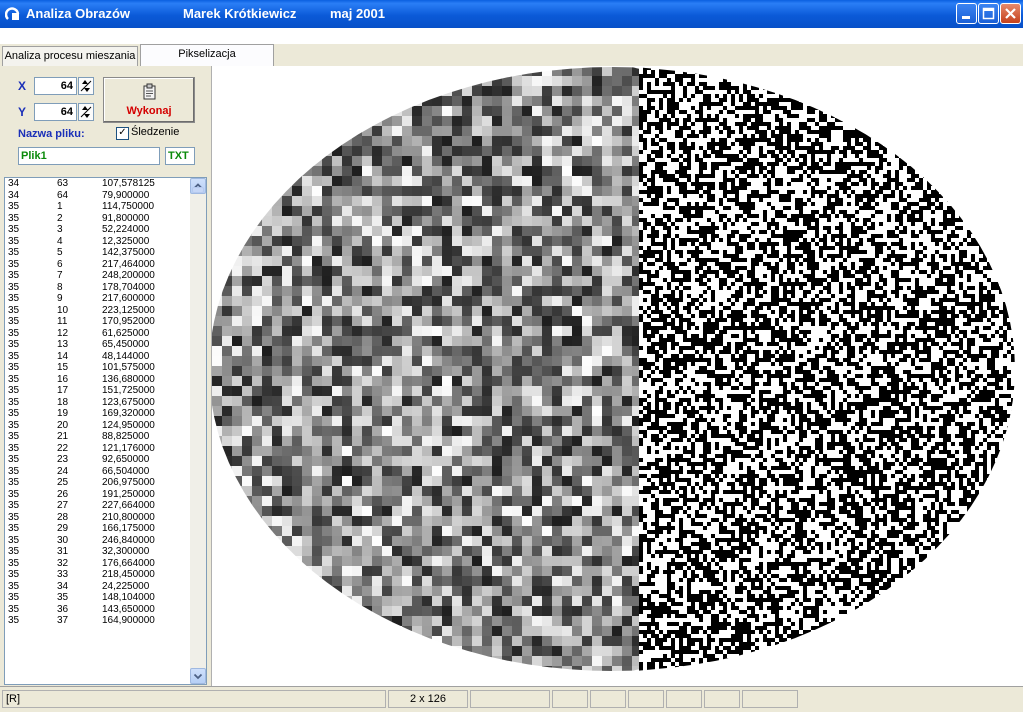 Image resolution: width=1023 pixels, height=712 pixels. I want to click on list-row: 35 22 121,176000, so click(98, 449).